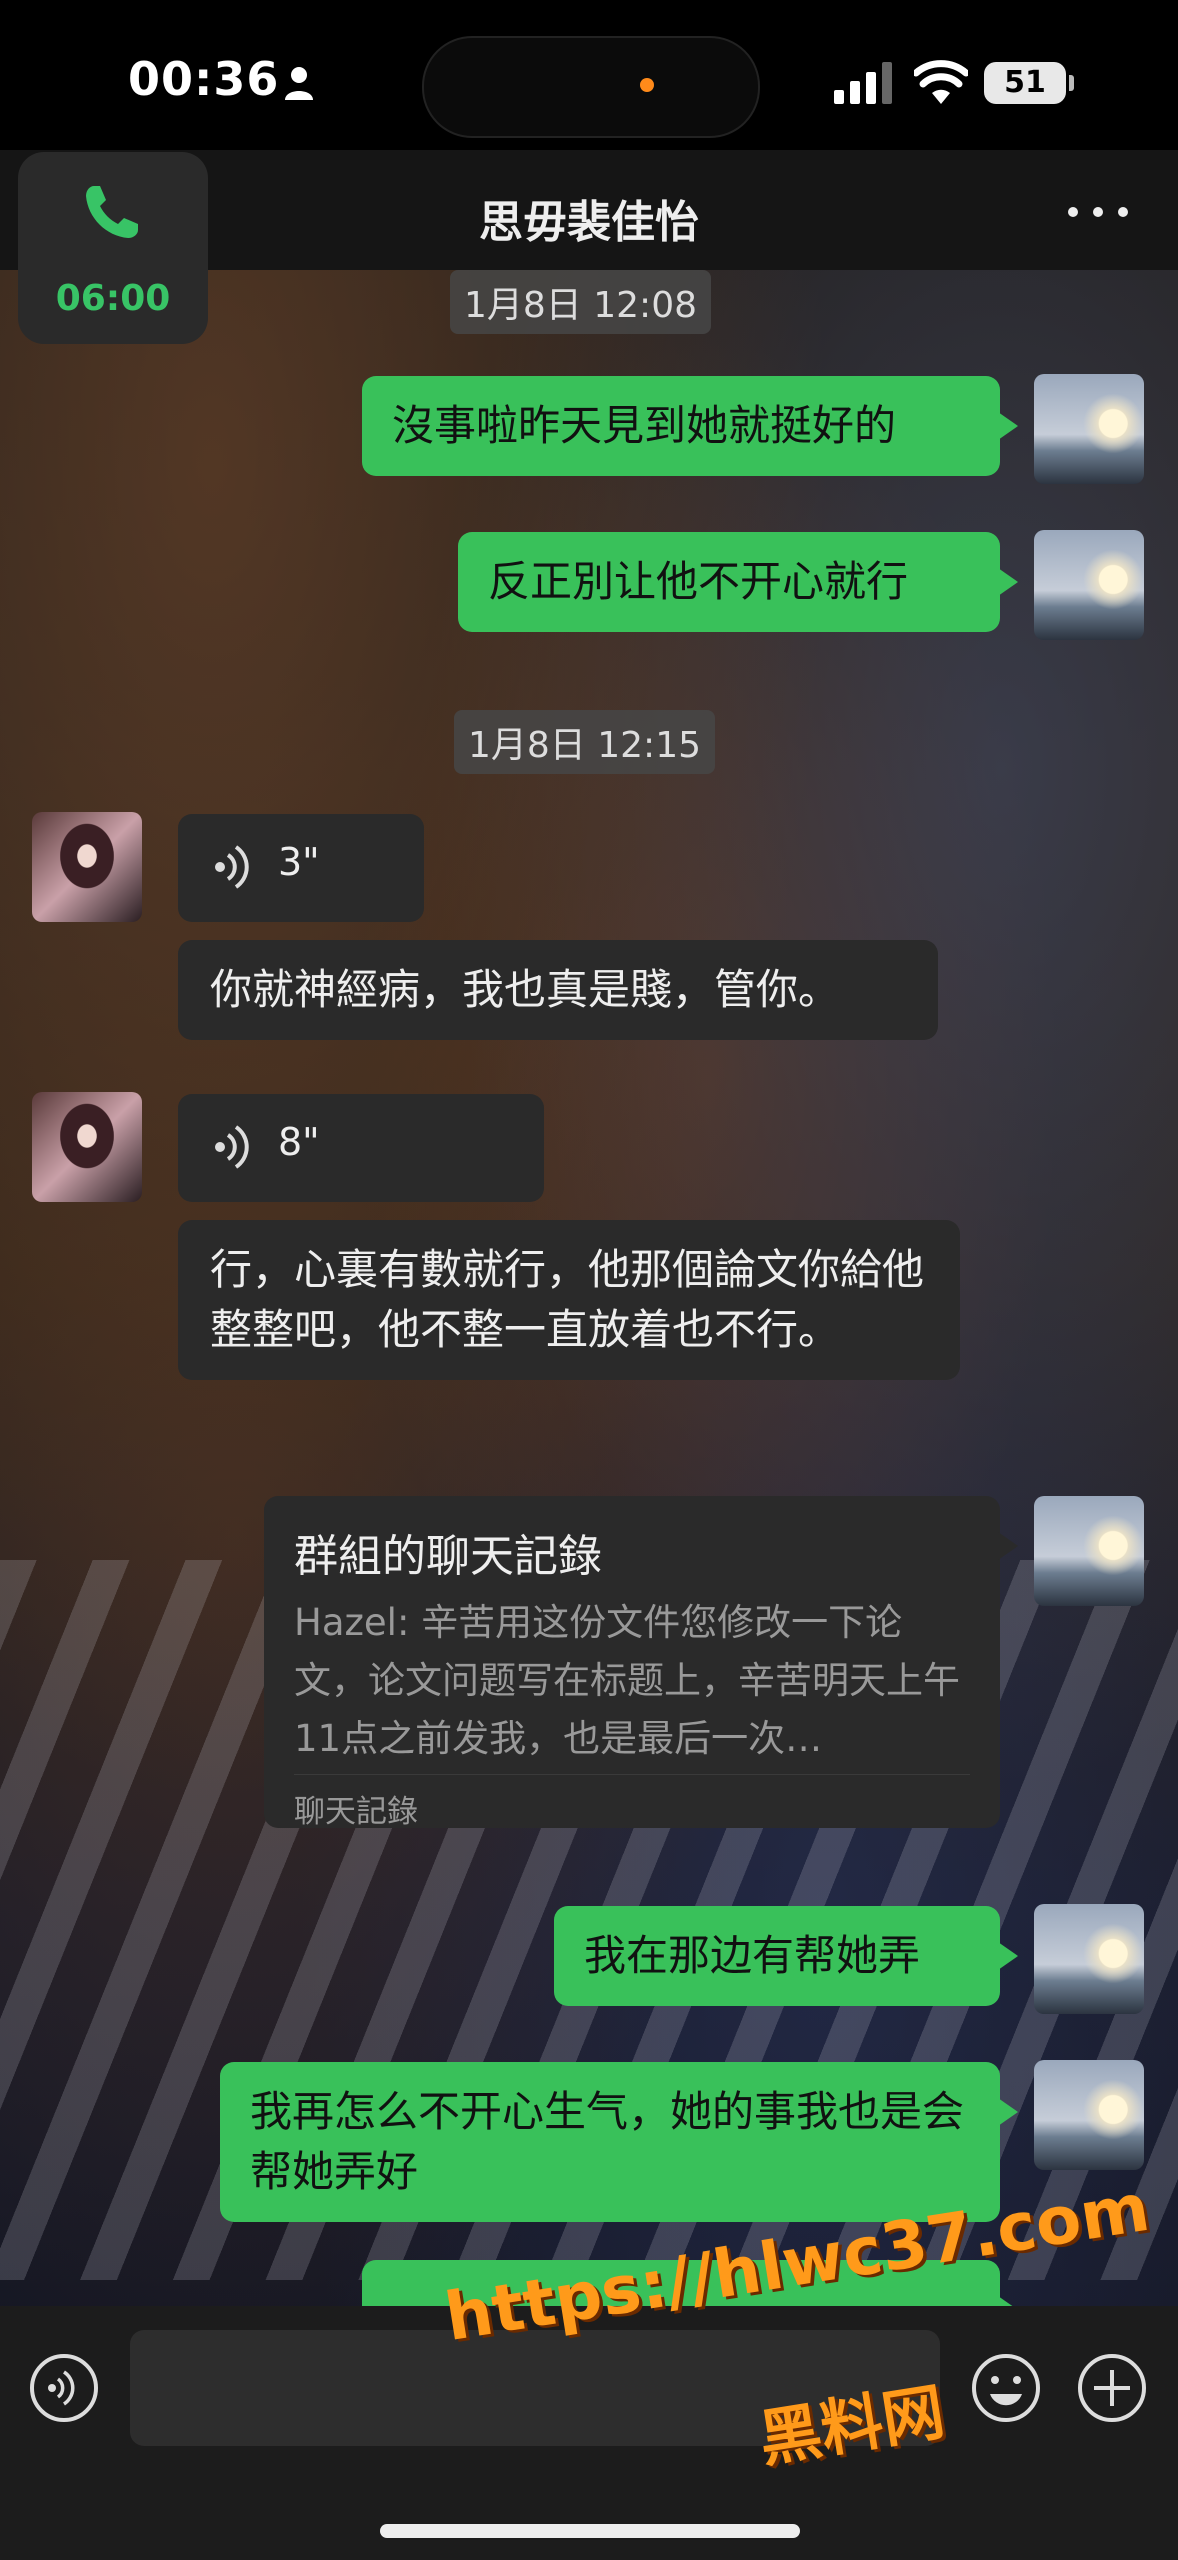 The height and width of the screenshot is (2560, 1178). What do you see at coordinates (112, 212) in the screenshot?
I see `phone-icon` at bounding box center [112, 212].